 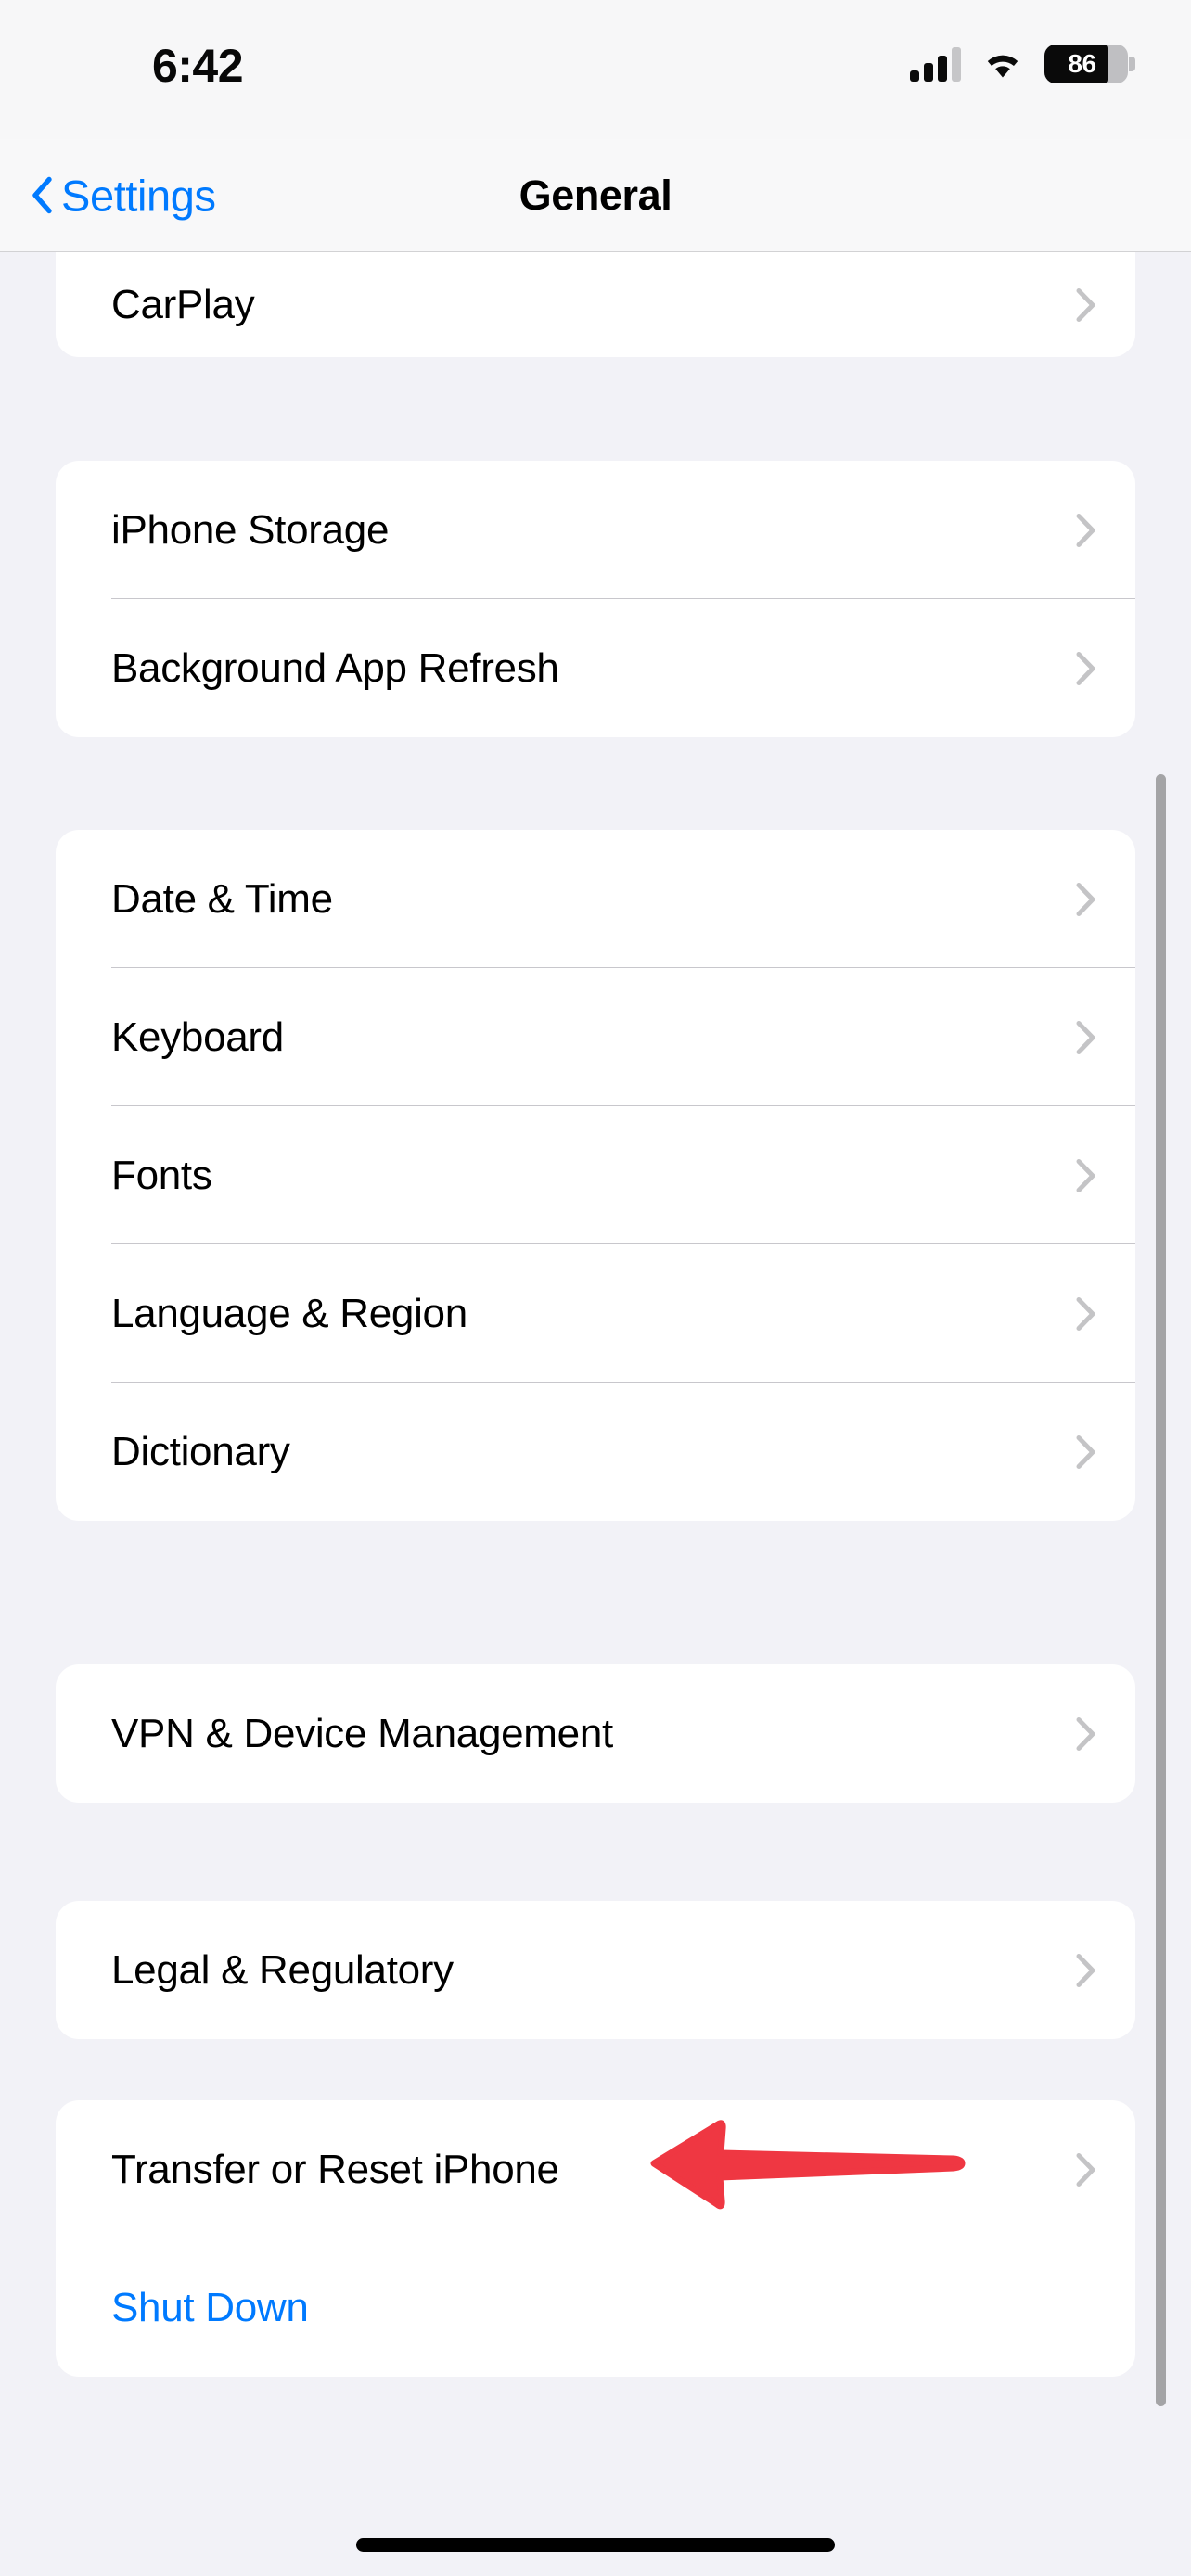 I want to click on settings-row-label: Transfer or Reset iPhone, so click(x=335, y=2169).